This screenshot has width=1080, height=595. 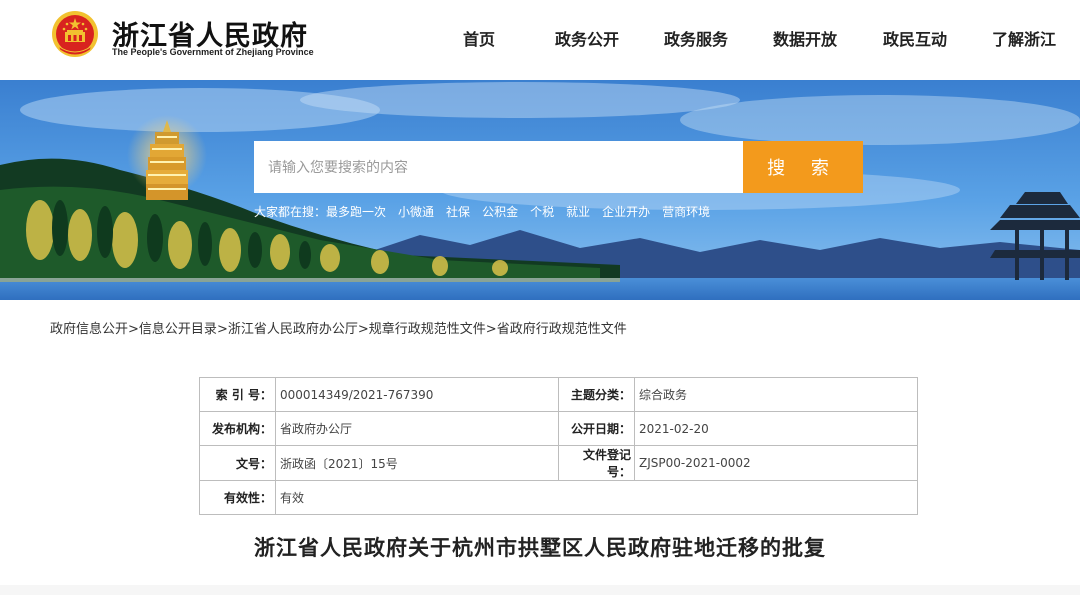 What do you see at coordinates (596, 428) in the screenshot?
I see `publish-date-label: 公开日期：` at bounding box center [596, 428].